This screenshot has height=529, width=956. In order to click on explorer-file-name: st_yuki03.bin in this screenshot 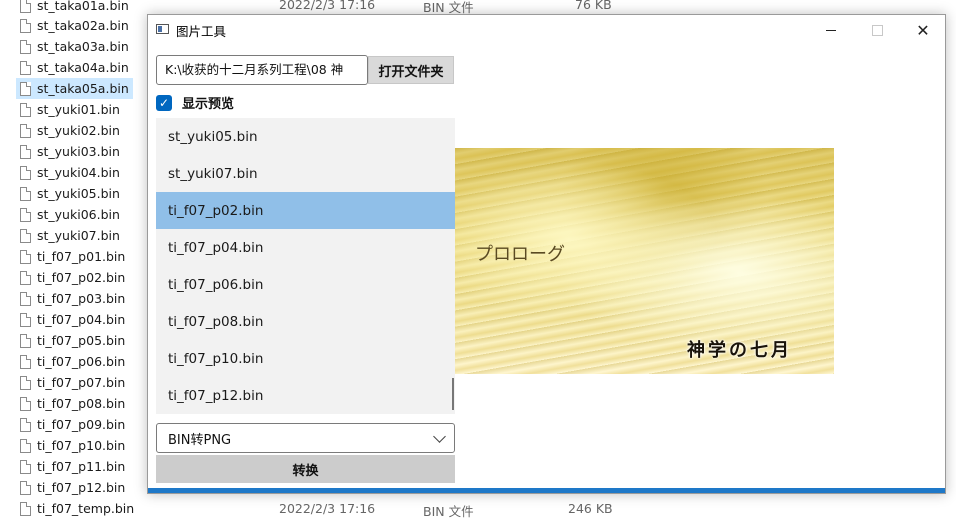, I will do `click(78, 151)`.